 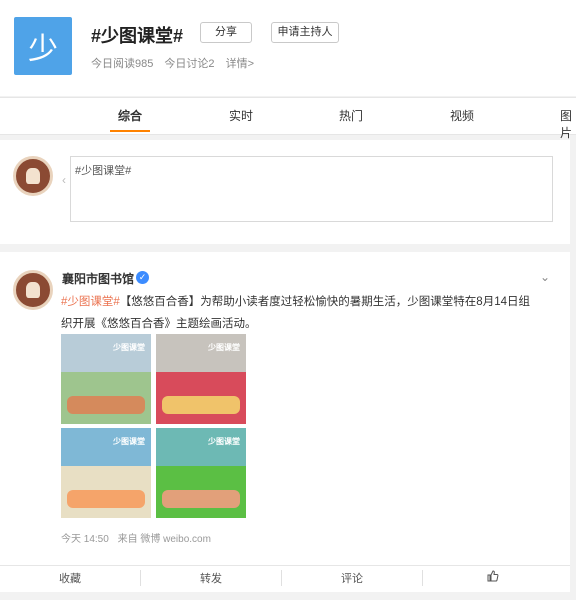 I want to click on post-author: 襄阳市图书馆, so click(x=98, y=278).